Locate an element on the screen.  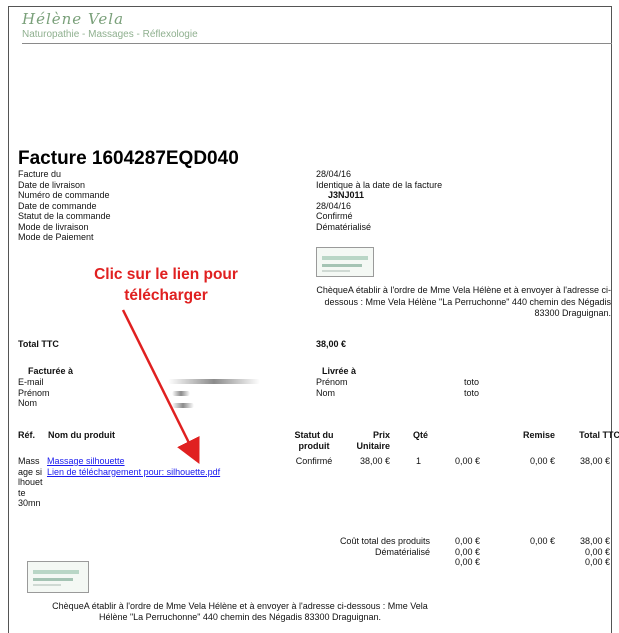
col-header-price: Prix Unitaire is located at coordinates (365, 440).